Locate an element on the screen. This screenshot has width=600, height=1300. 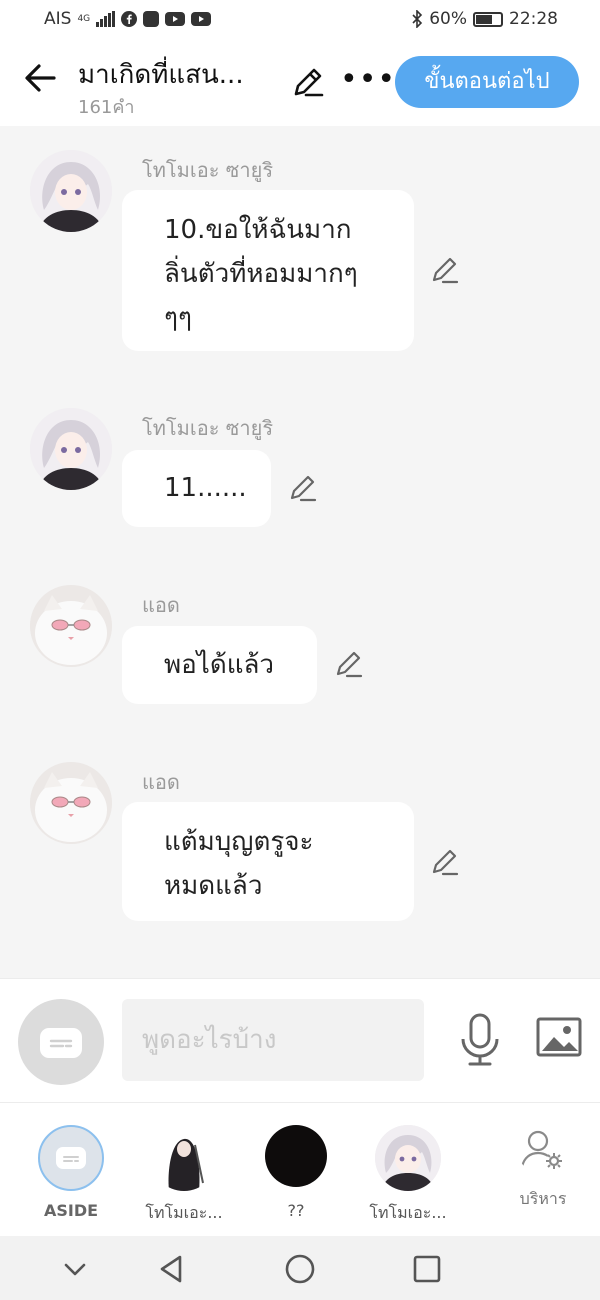
character-name: ?? is located at coordinates (296, 1210).